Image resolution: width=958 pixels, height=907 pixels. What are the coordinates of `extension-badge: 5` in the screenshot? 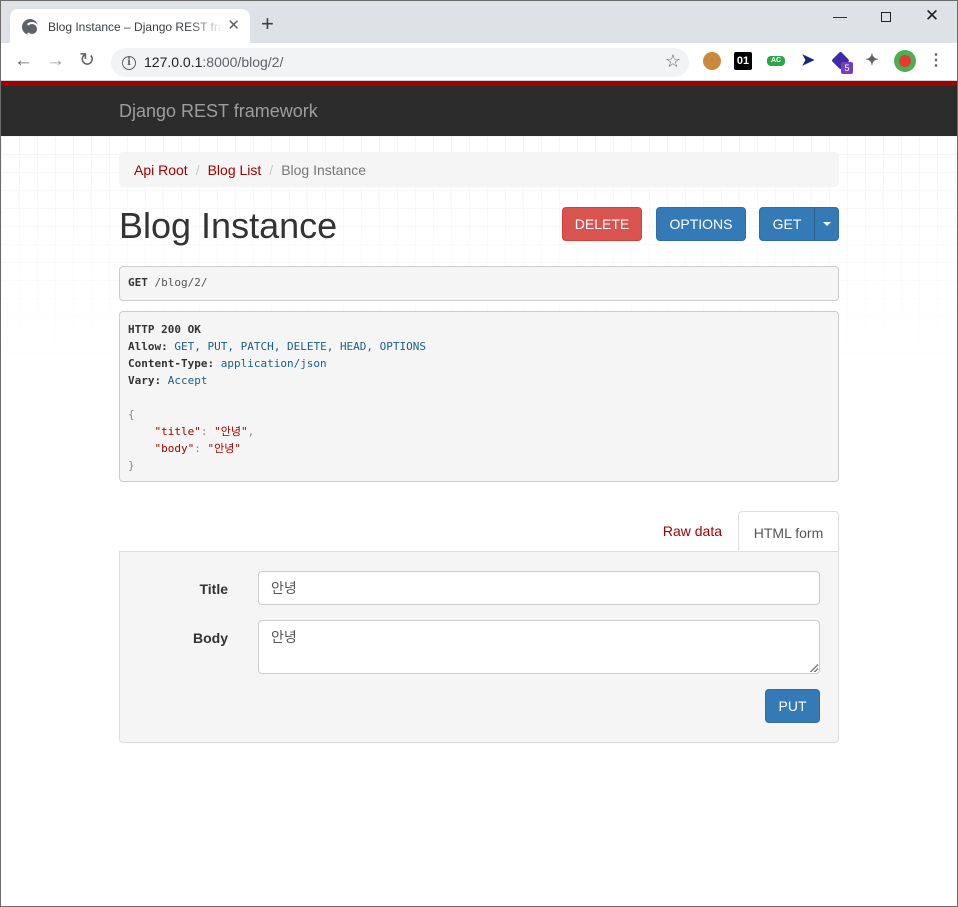 It's located at (847, 68).